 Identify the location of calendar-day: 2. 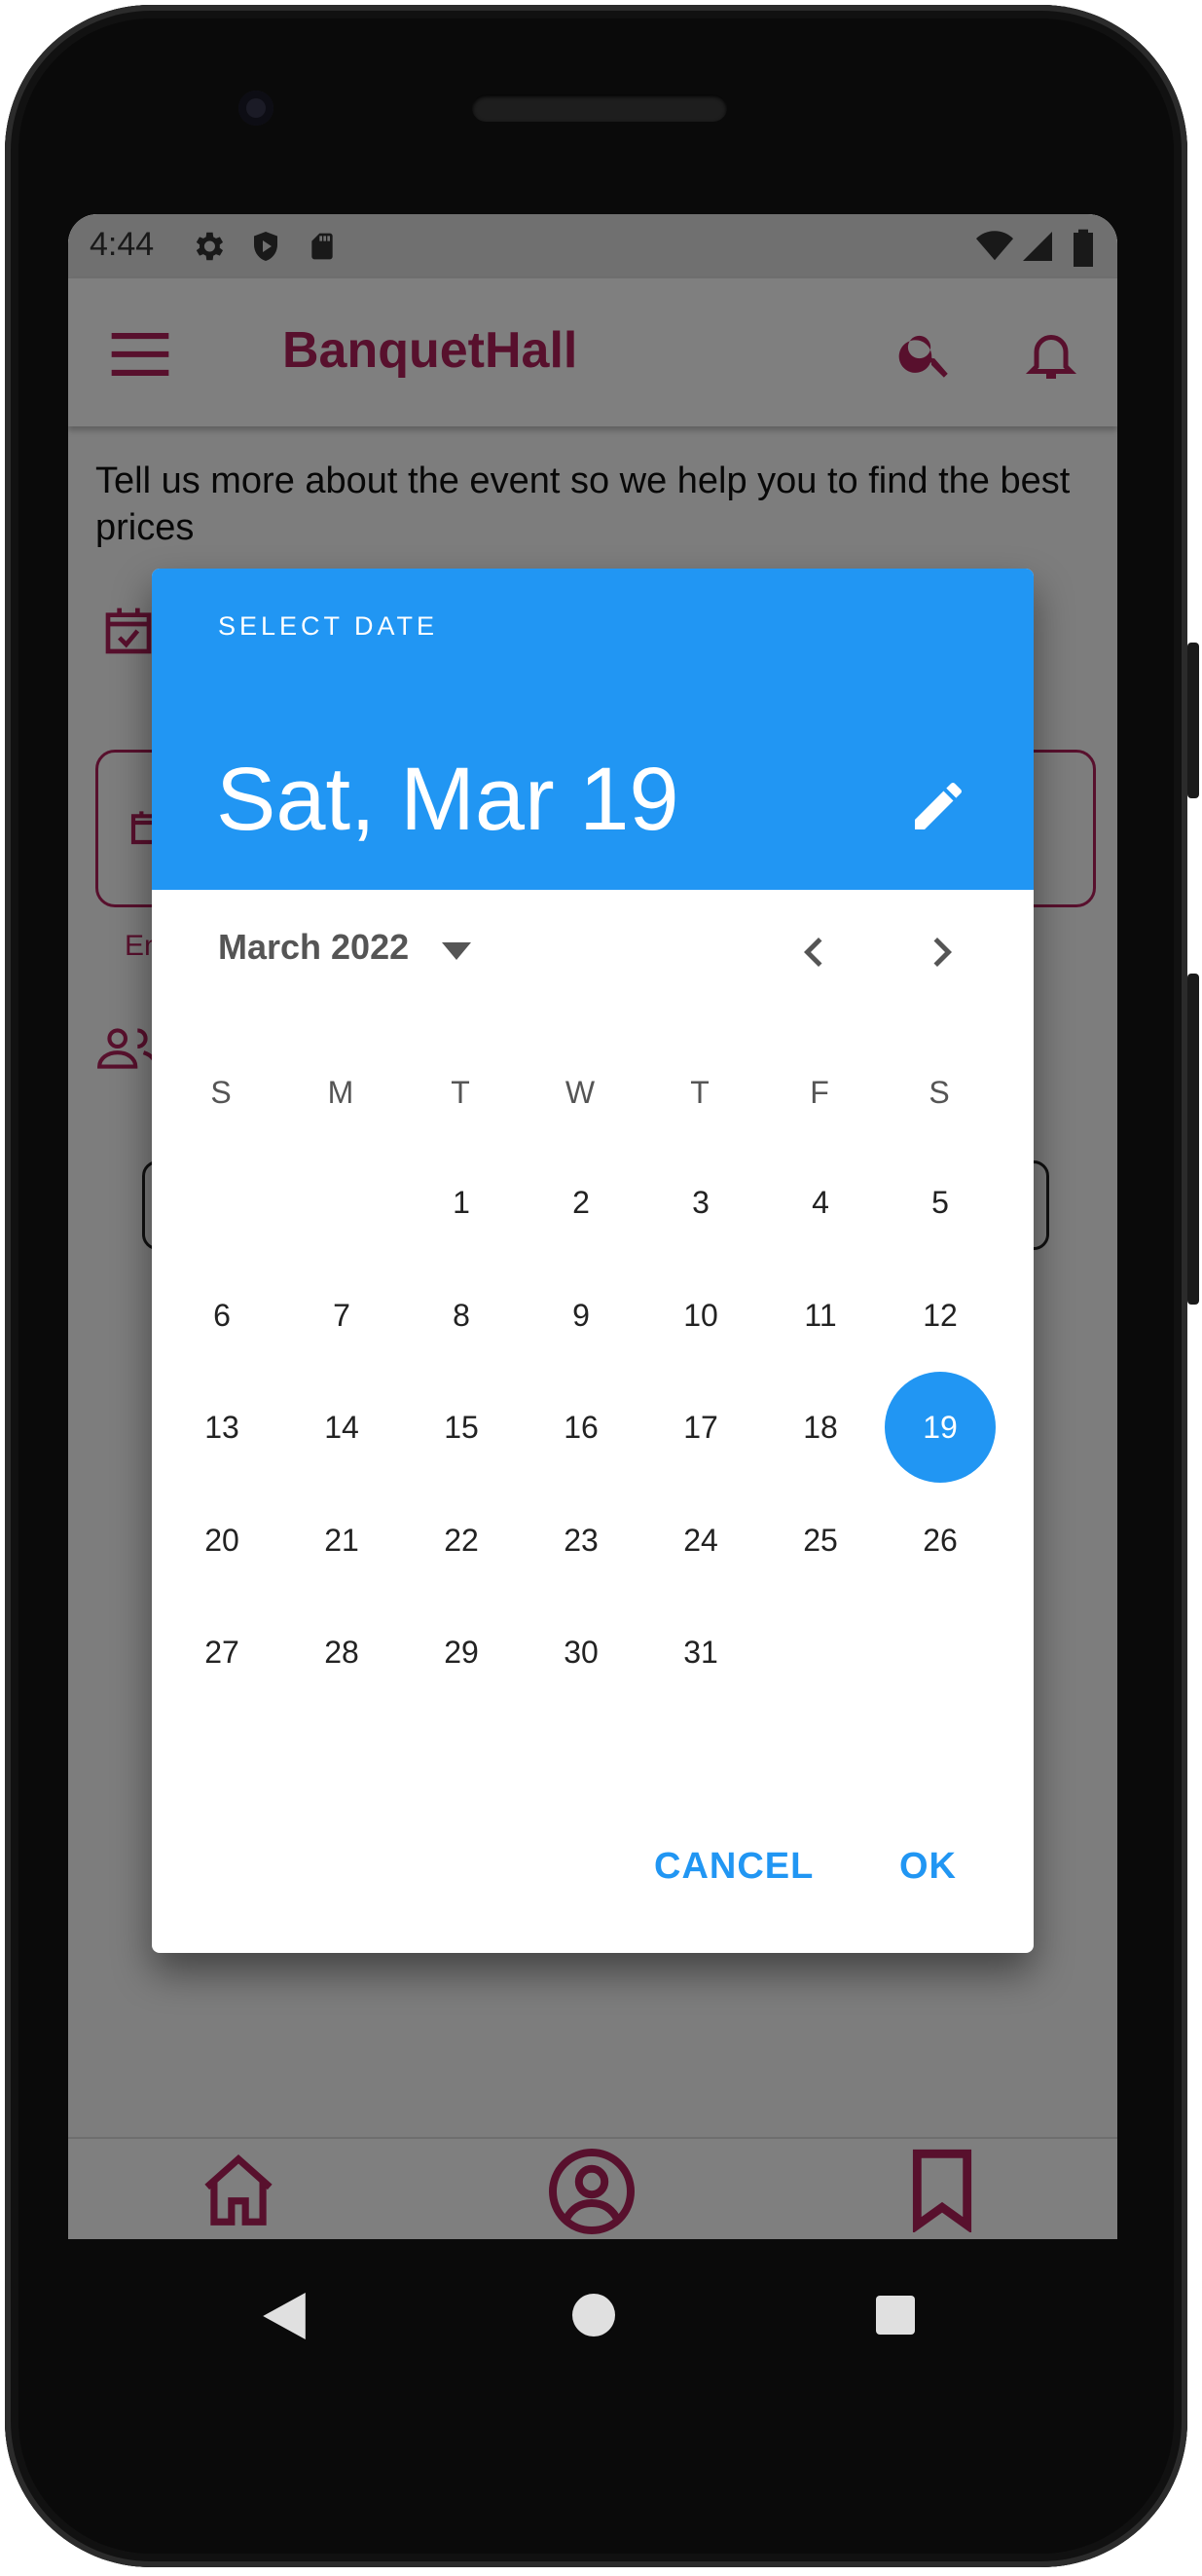
(581, 1202).